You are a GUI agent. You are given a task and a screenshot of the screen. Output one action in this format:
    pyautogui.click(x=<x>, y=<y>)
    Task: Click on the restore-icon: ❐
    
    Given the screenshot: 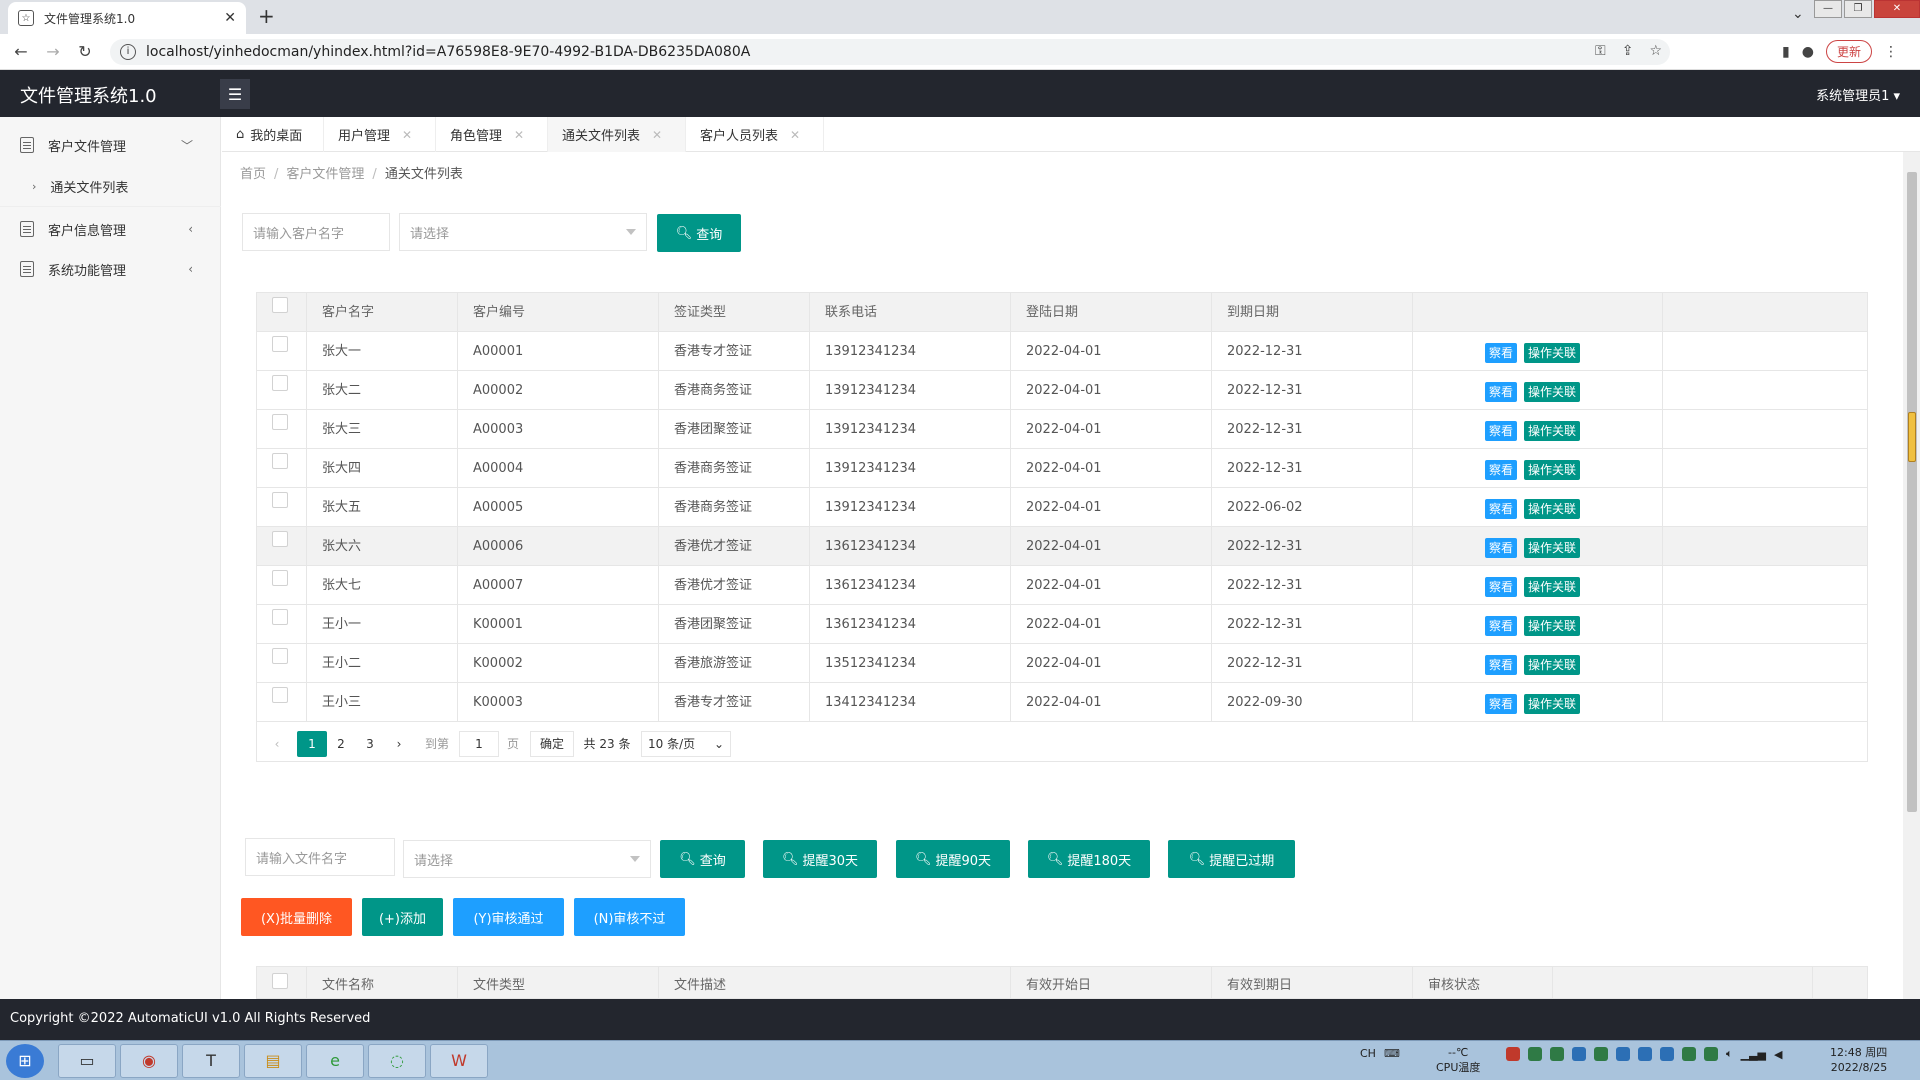 What is the action you would take?
    pyautogui.click(x=1858, y=9)
    